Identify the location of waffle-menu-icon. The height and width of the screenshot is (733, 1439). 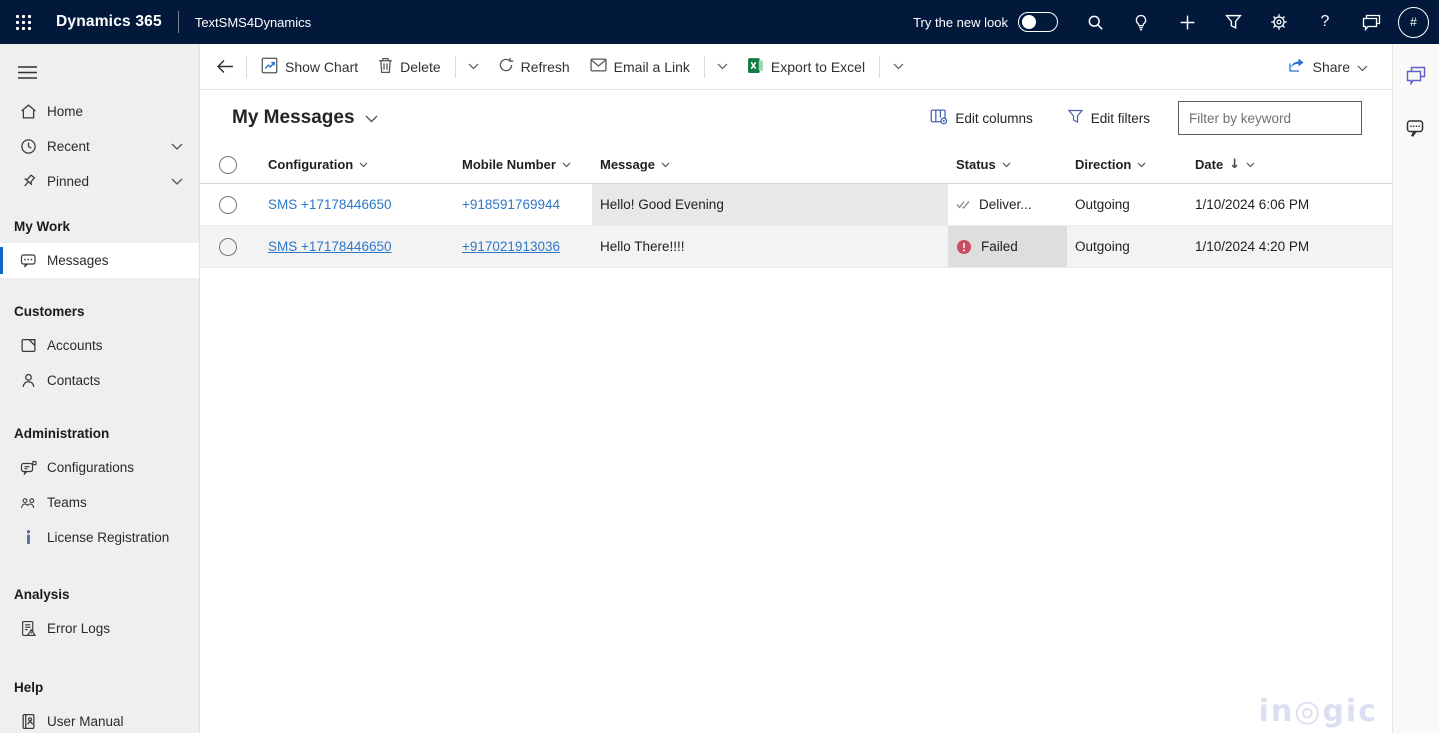
(23, 22).